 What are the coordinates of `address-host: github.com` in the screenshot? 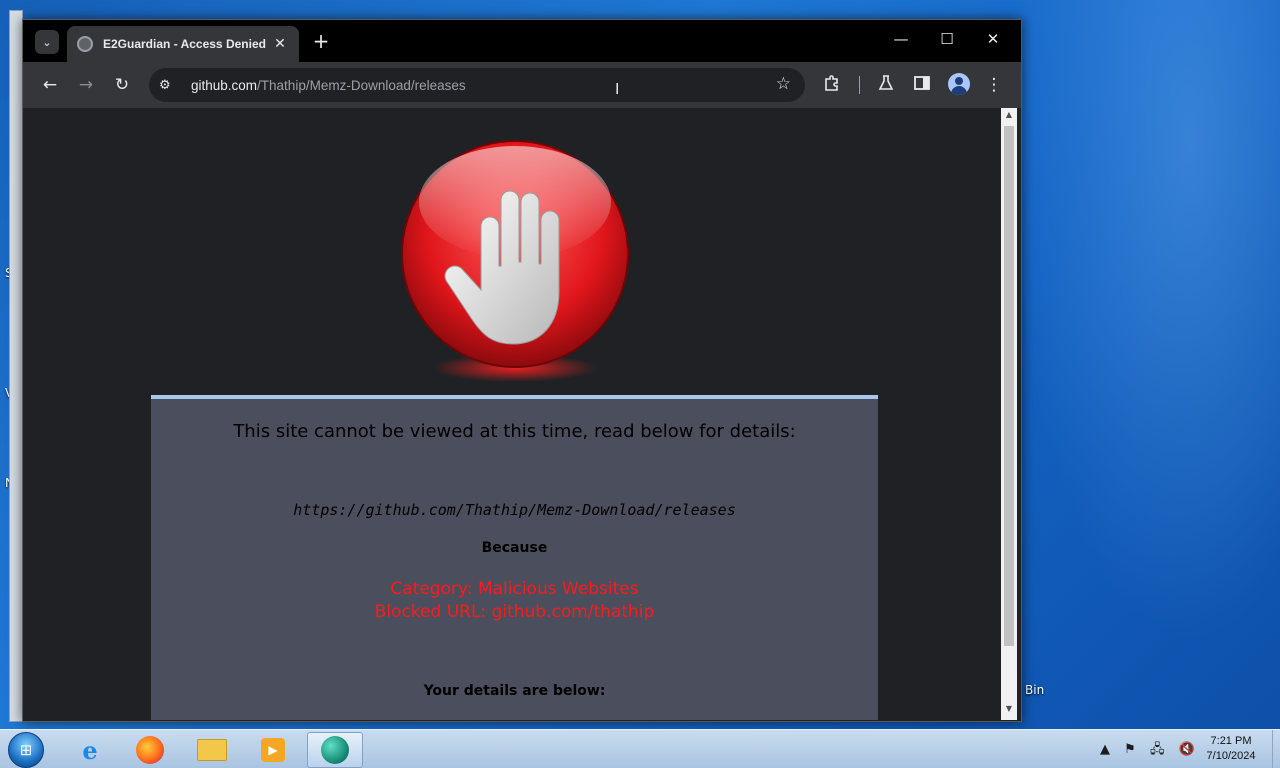 It's located at (224, 85).